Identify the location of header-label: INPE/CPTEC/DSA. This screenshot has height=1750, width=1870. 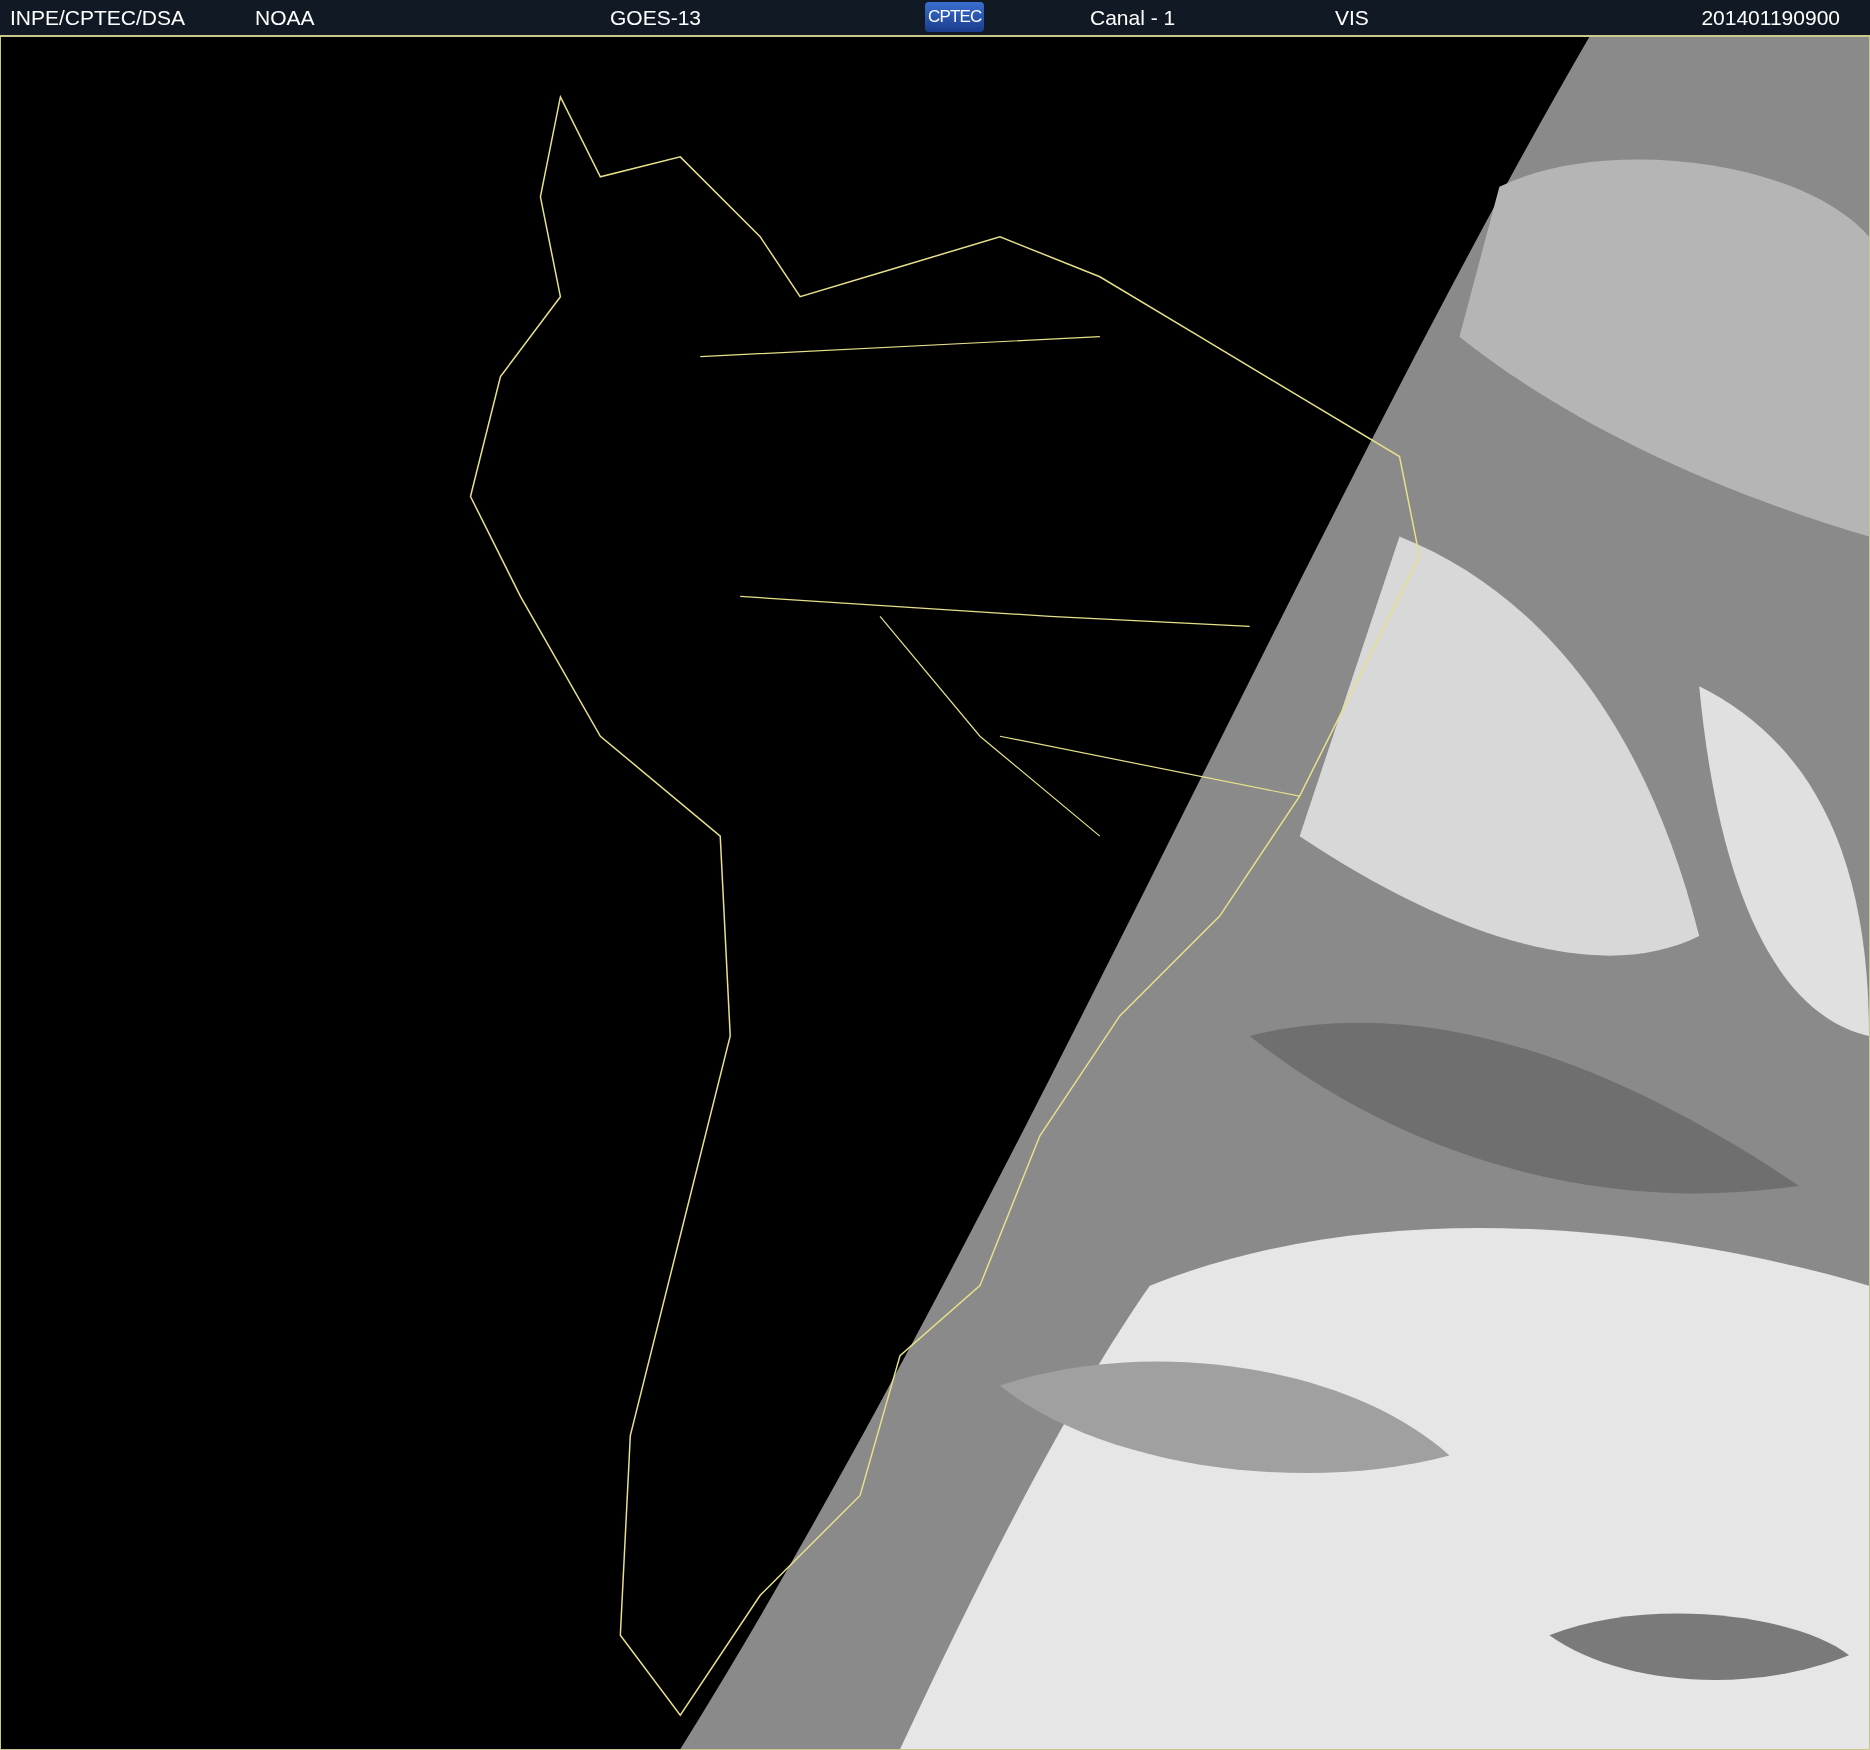
(98, 17).